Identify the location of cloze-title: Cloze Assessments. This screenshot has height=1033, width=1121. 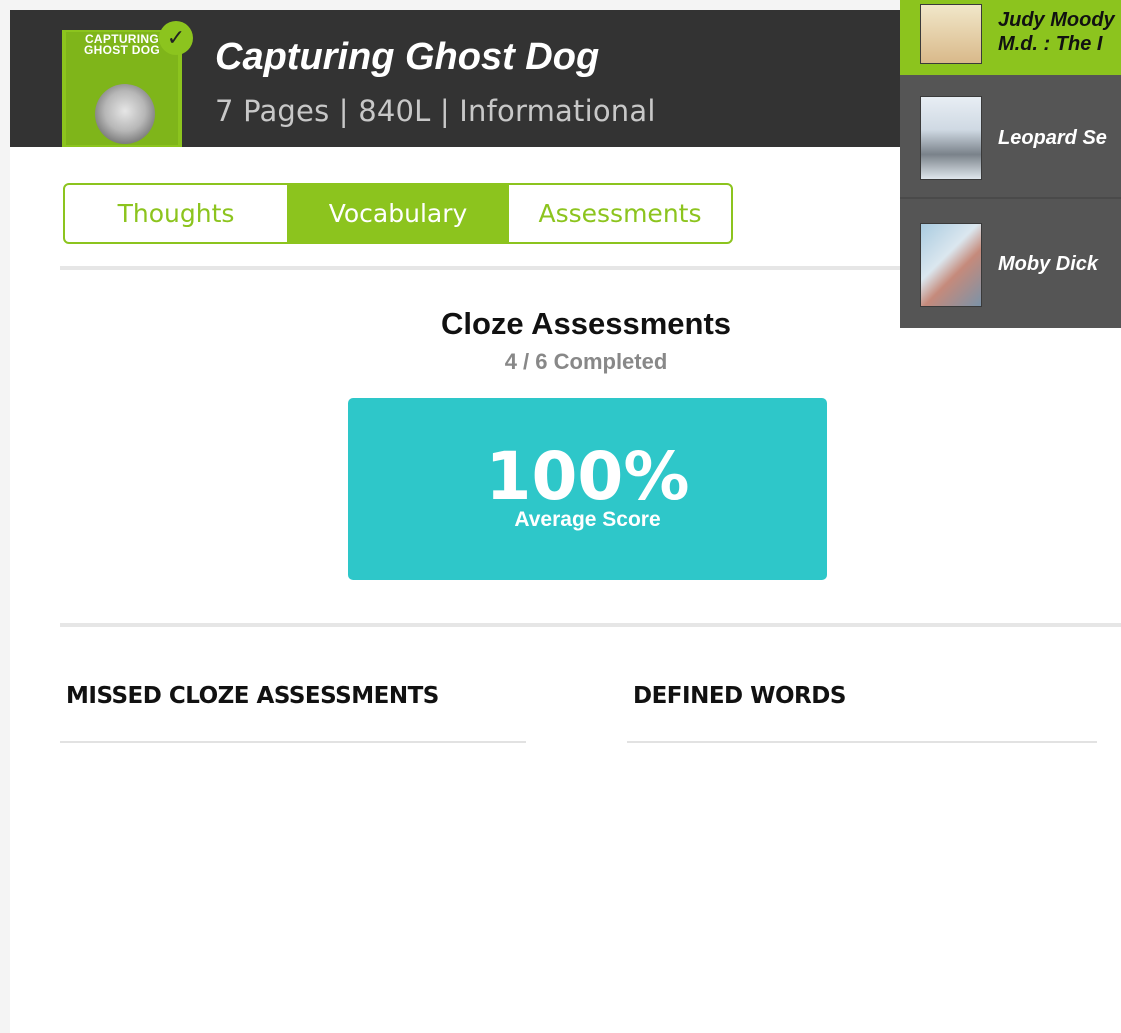
(586, 323).